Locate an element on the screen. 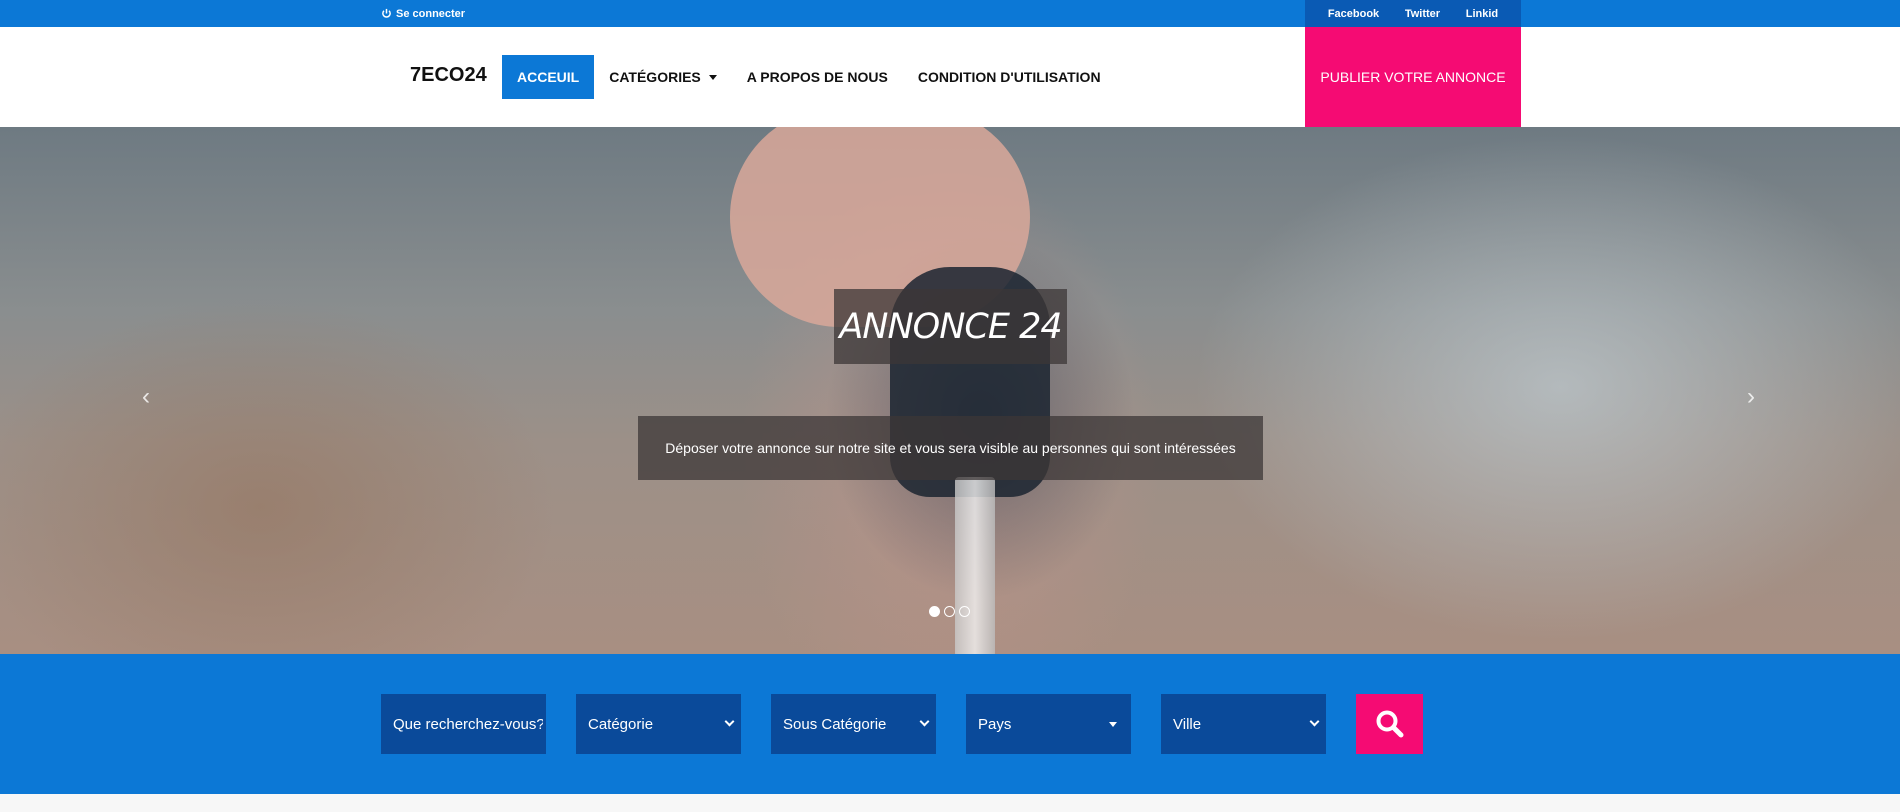 This screenshot has height=812, width=1900. login-link: Se connecter is located at coordinates (423, 13).